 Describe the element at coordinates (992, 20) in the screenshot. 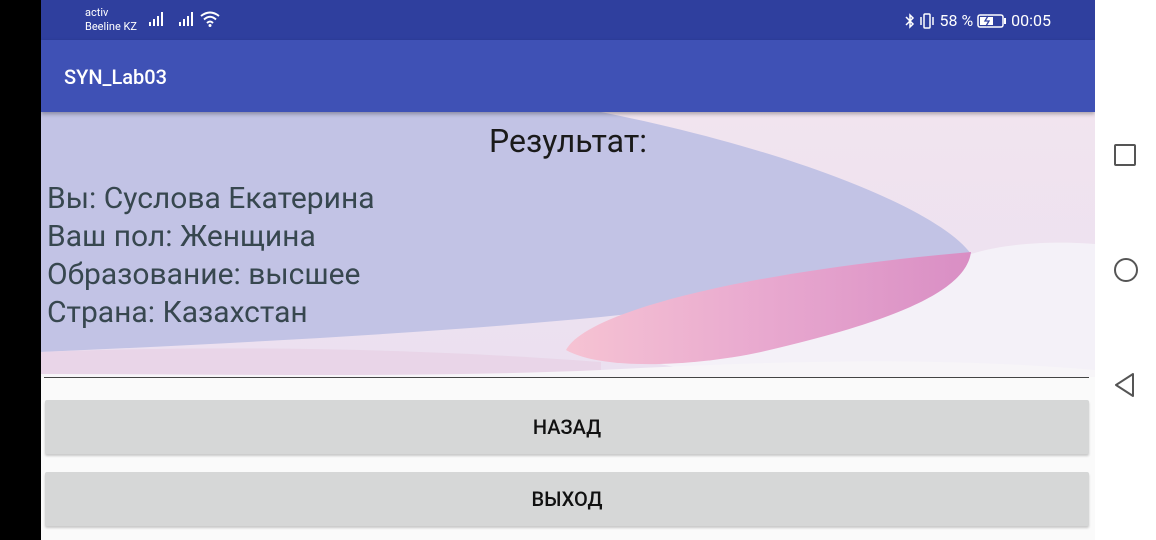

I see `battery-icon` at that location.